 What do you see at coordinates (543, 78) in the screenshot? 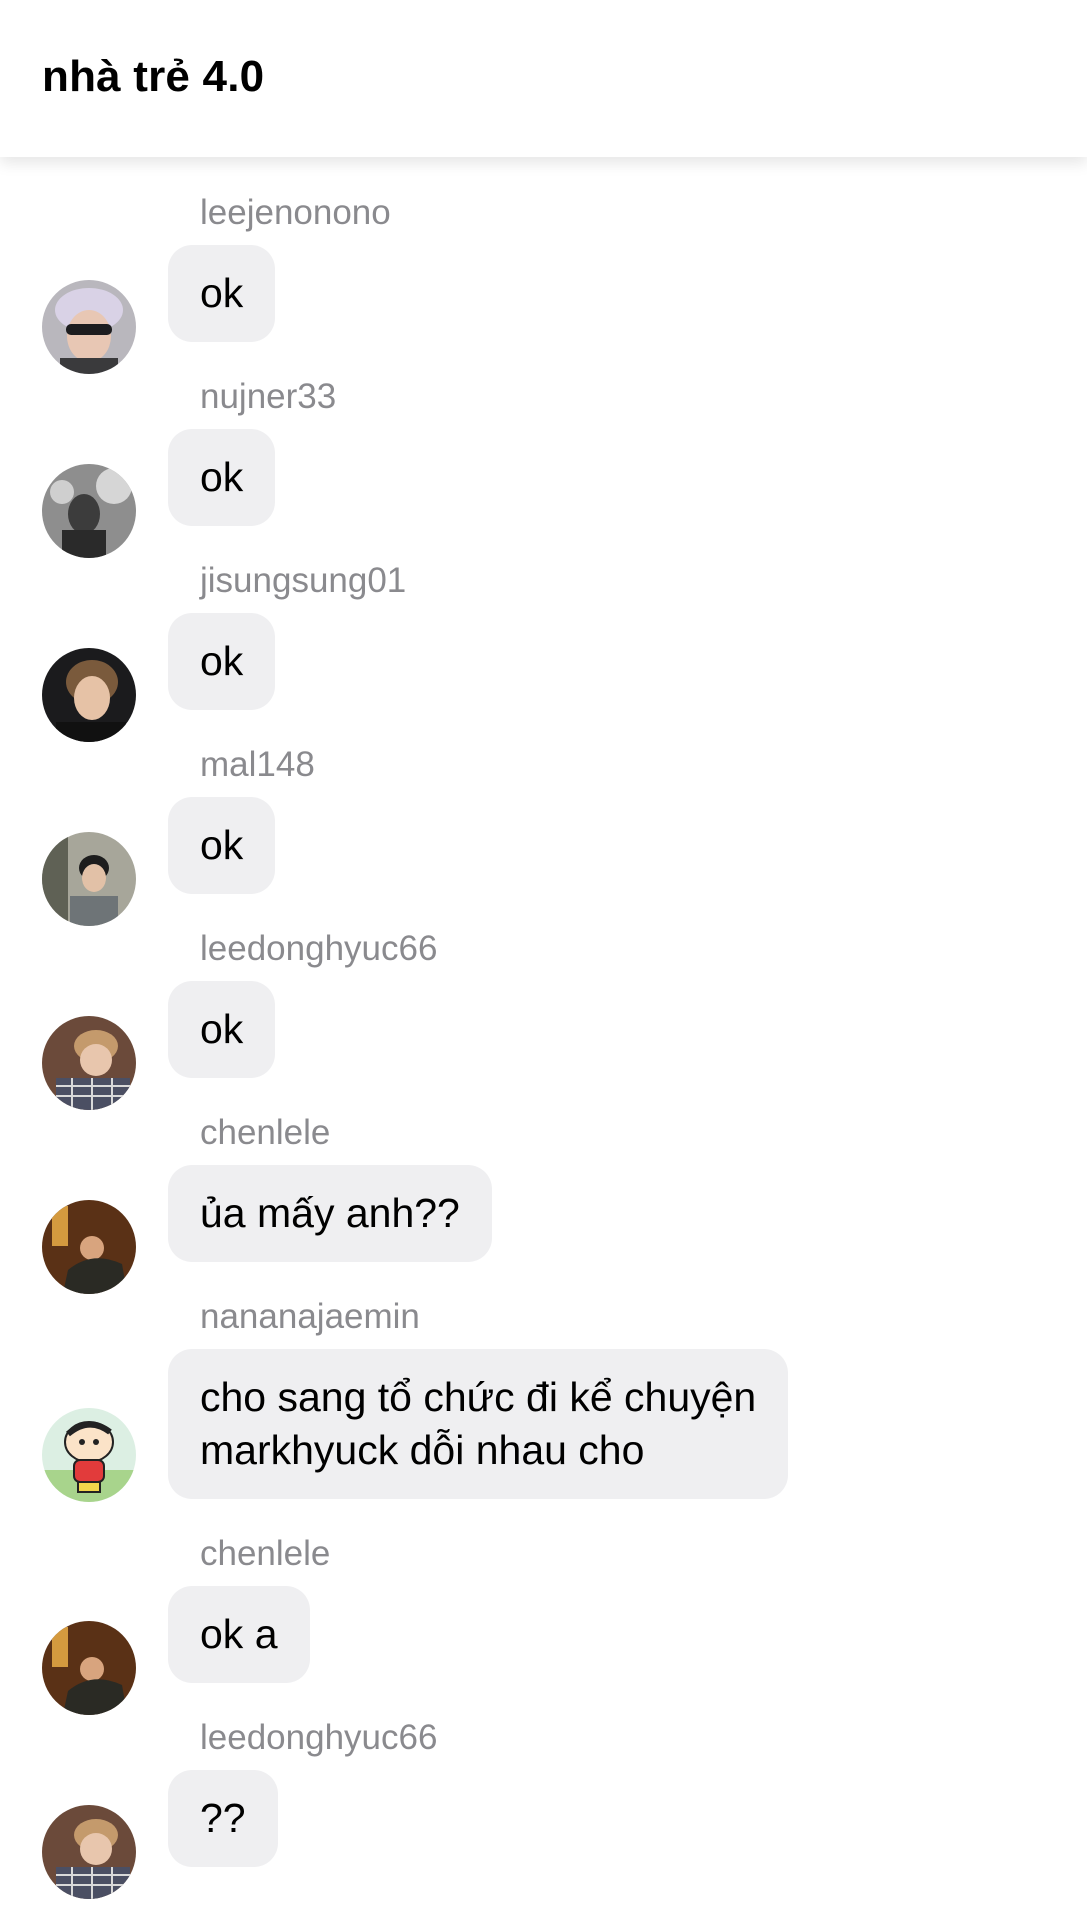
I see `chat-header: nhà trẻ 4.0` at bounding box center [543, 78].